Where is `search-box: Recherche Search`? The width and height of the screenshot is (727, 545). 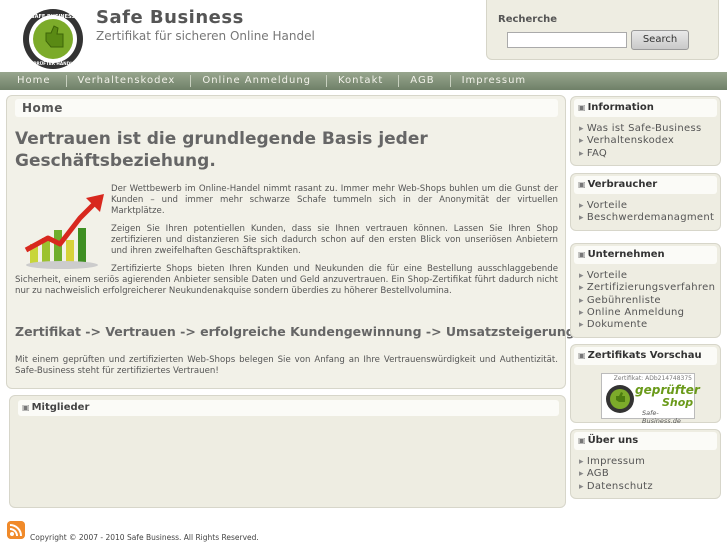 search-box: Recherche Search is located at coordinates (602, 30).